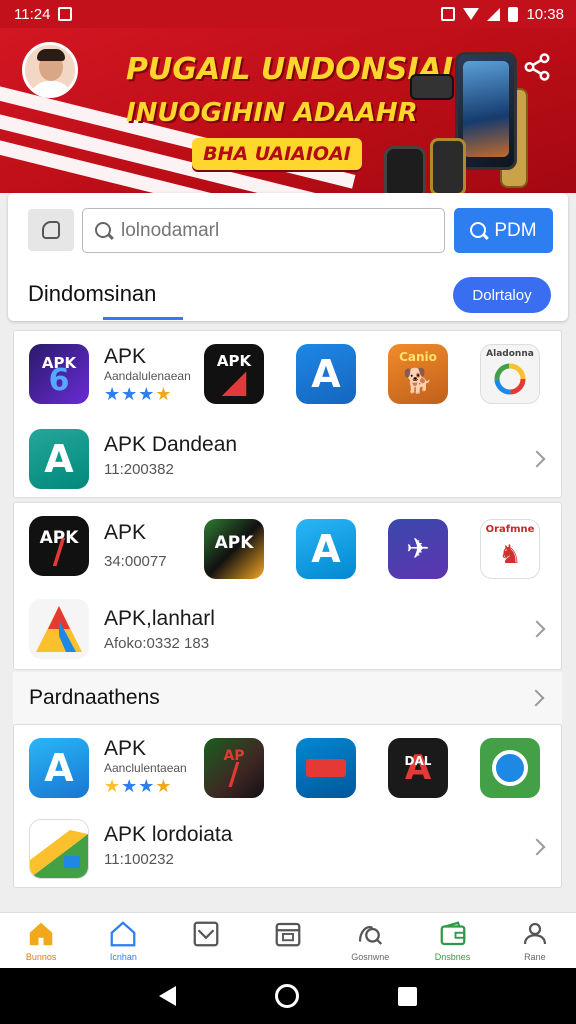  I want to click on search-button-label: PDM, so click(515, 230).